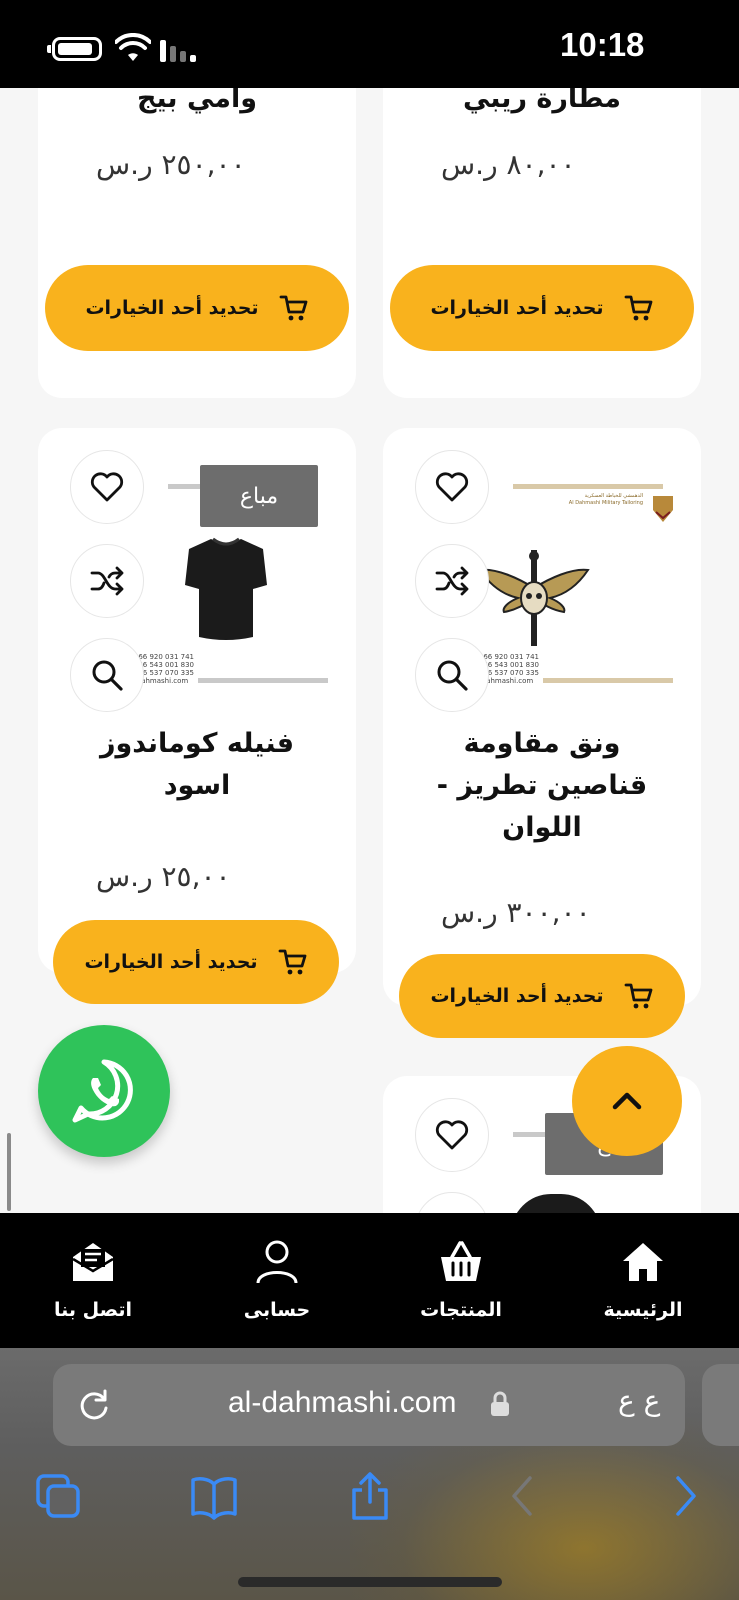  I want to click on whatsapp-button, so click(104, 1091).